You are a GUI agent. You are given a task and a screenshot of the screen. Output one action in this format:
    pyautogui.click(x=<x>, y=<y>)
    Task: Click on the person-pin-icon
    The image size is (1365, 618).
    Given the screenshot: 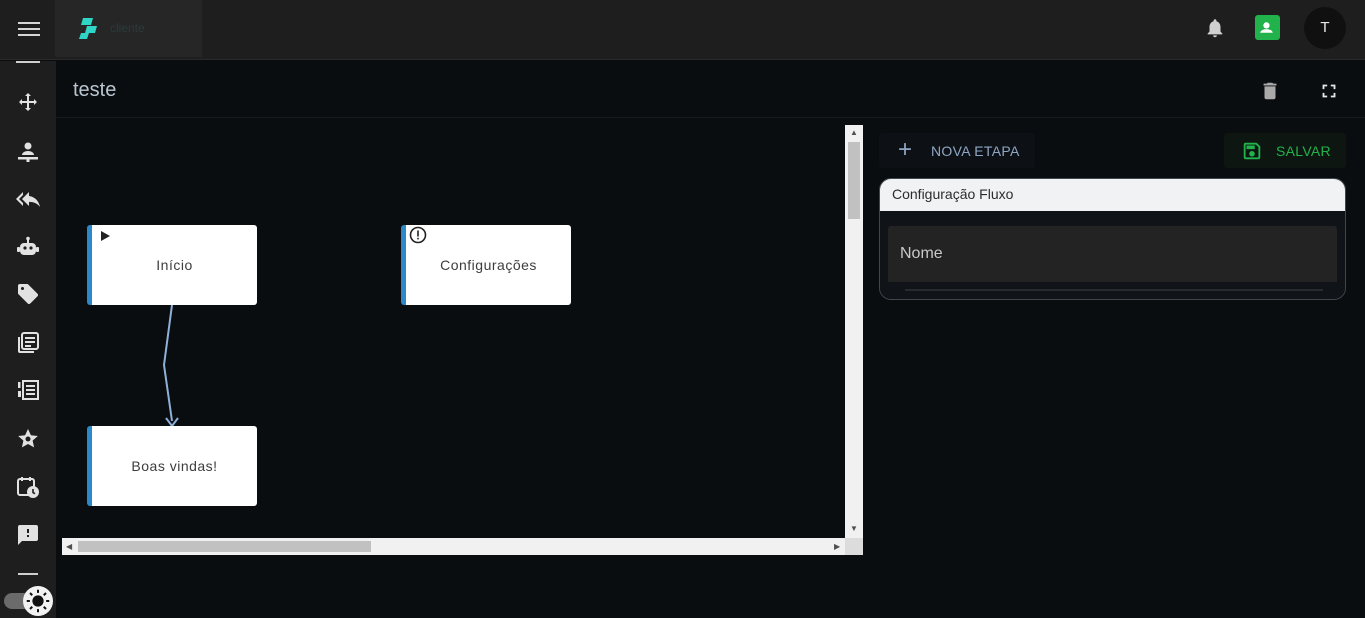 What is the action you would take?
    pyautogui.click(x=28, y=152)
    